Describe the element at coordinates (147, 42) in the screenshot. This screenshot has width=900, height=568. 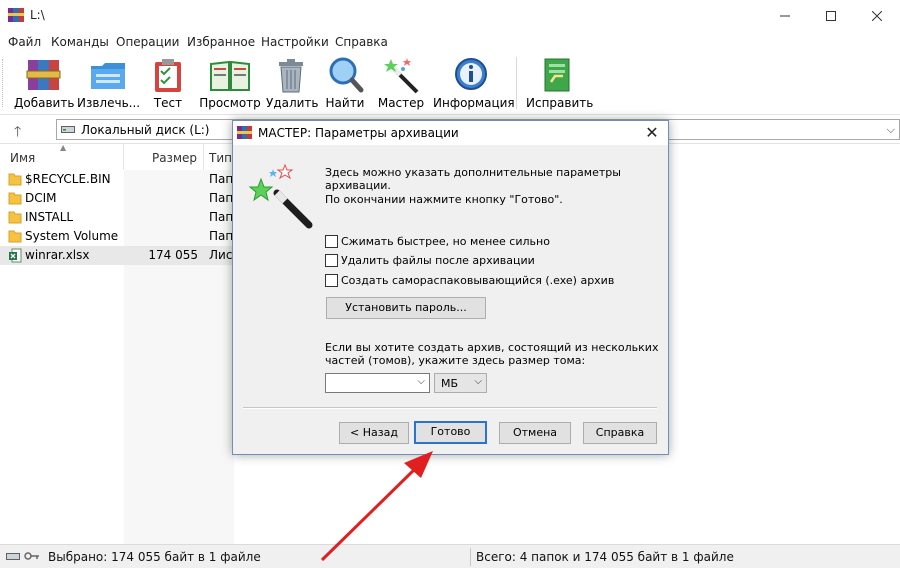
I see `menu-operations: Операции` at that location.